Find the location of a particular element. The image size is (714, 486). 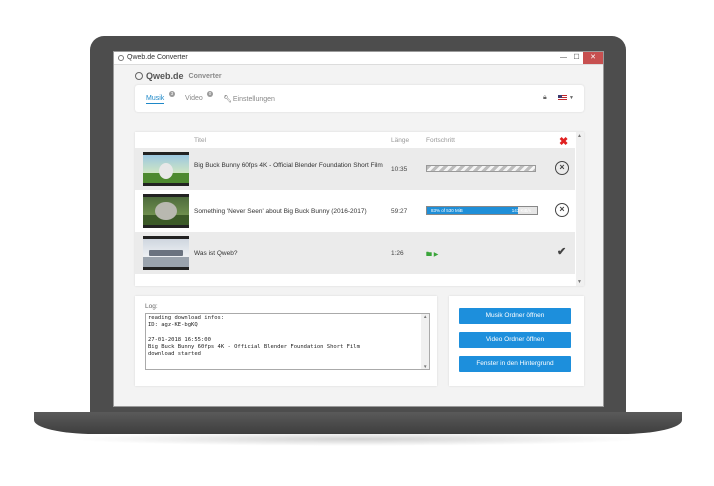

tab-musik: Musik is located at coordinates (155, 99).